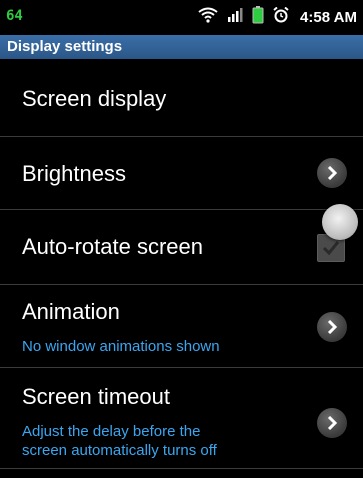 The width and height of the screenshot is (363, 478). I want to click on setting-label: Screen timeout, so click(96, 396).